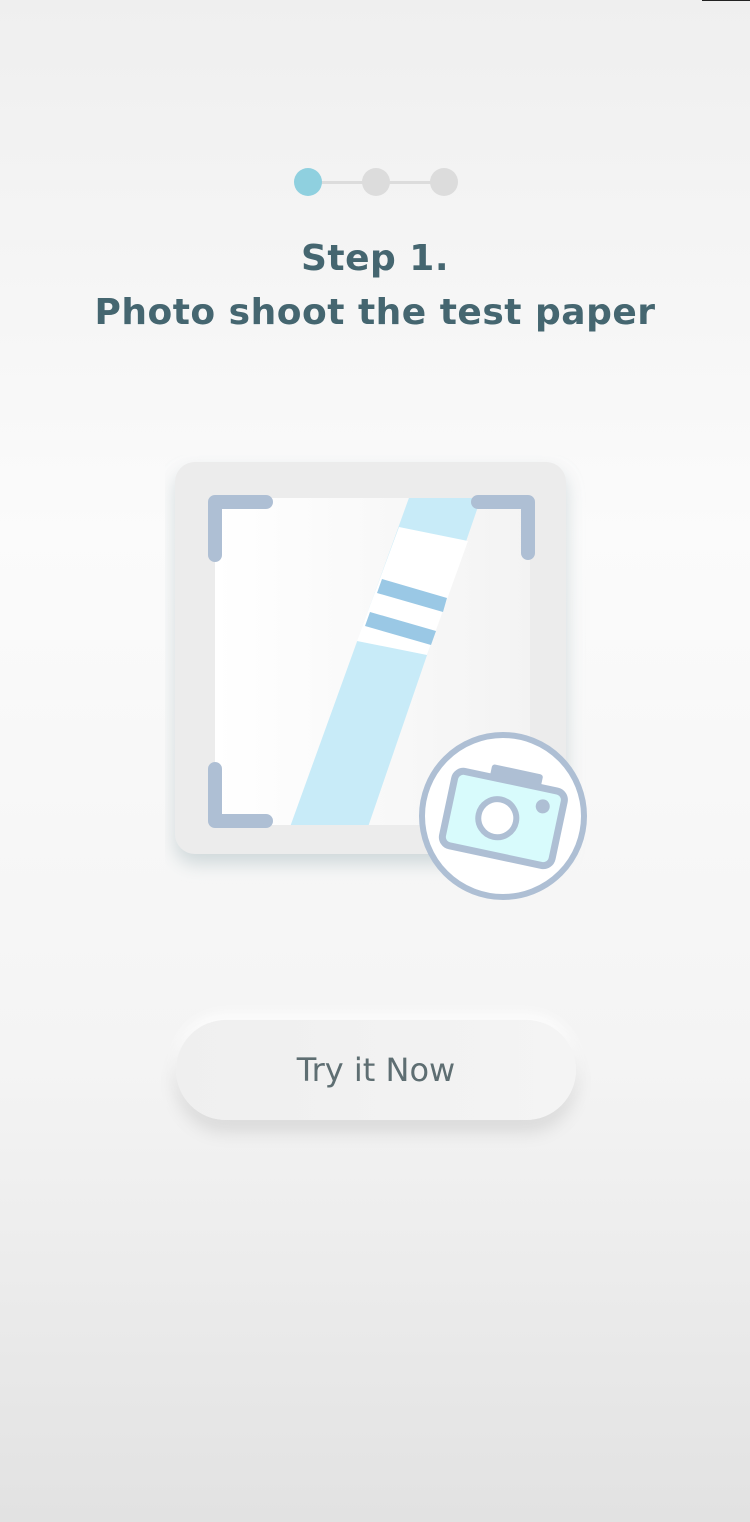 The width and height of the screenshot is (750, 1522). I want to click on step-2-indicator, so click(376, 182).